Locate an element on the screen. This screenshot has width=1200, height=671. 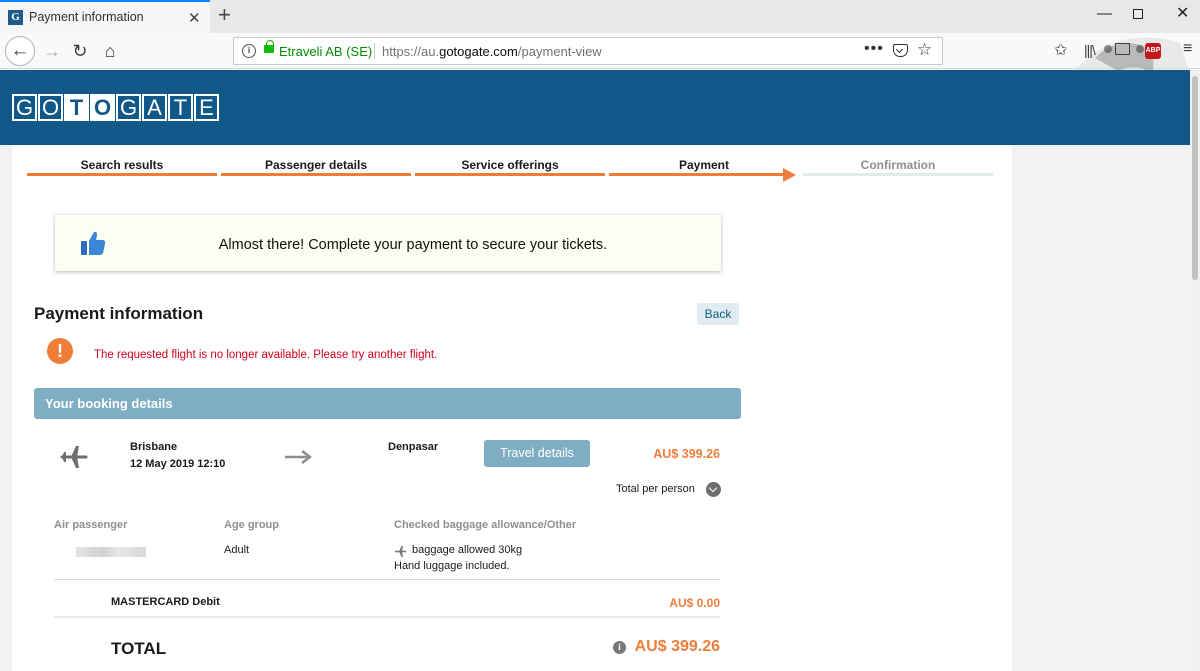
library-icon: |||\ is located at coordinates (1090, 50).